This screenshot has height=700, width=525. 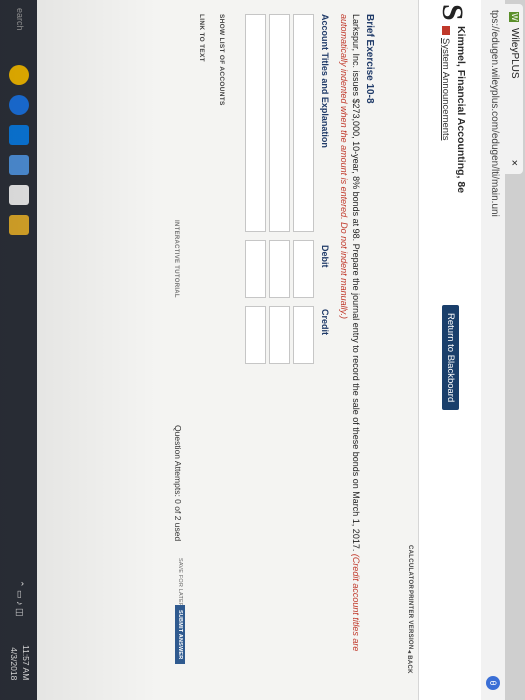 I want to click on question-attempts: Question Attempts: 0 of 2 used, so click(x=178, y=483).